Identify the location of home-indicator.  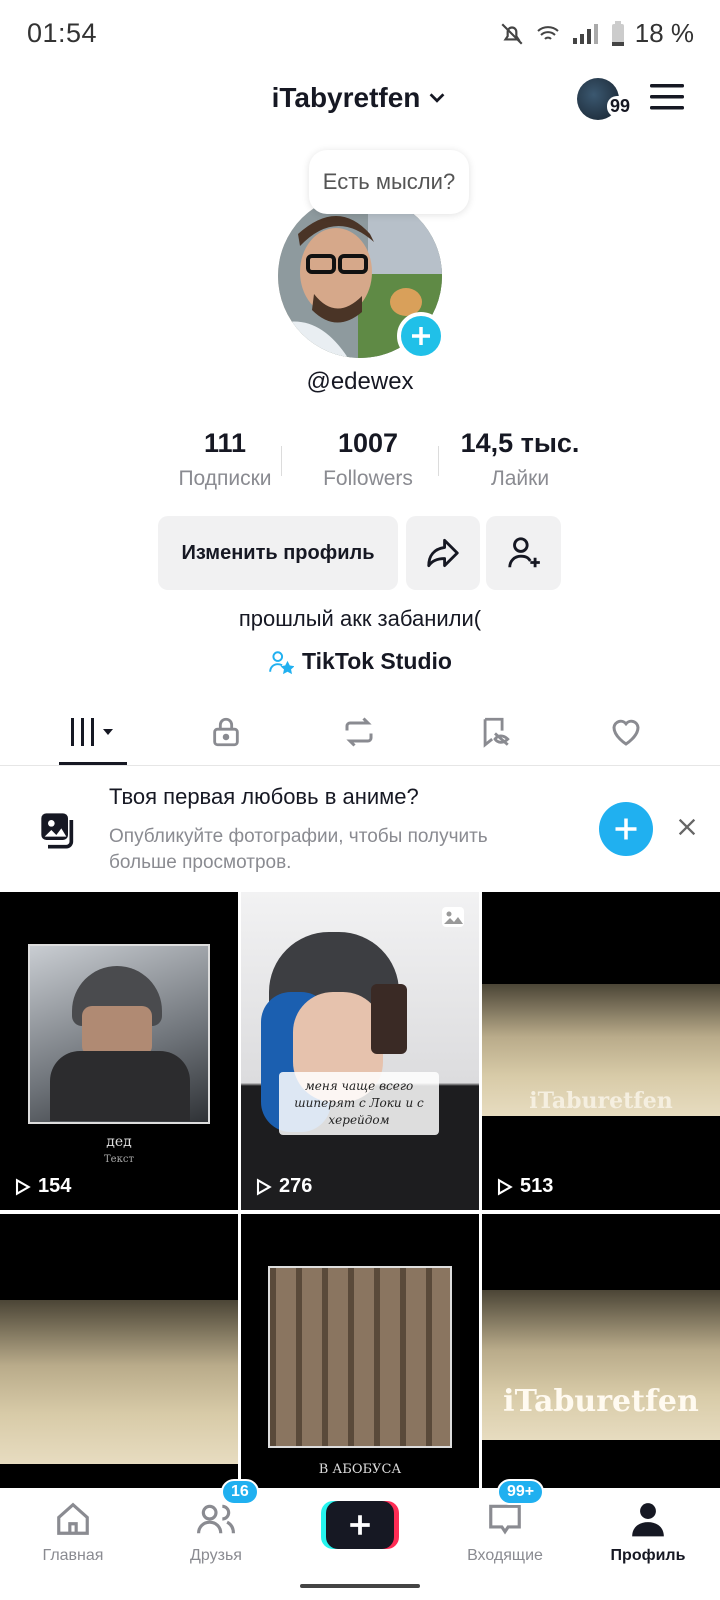
(360, 1586).